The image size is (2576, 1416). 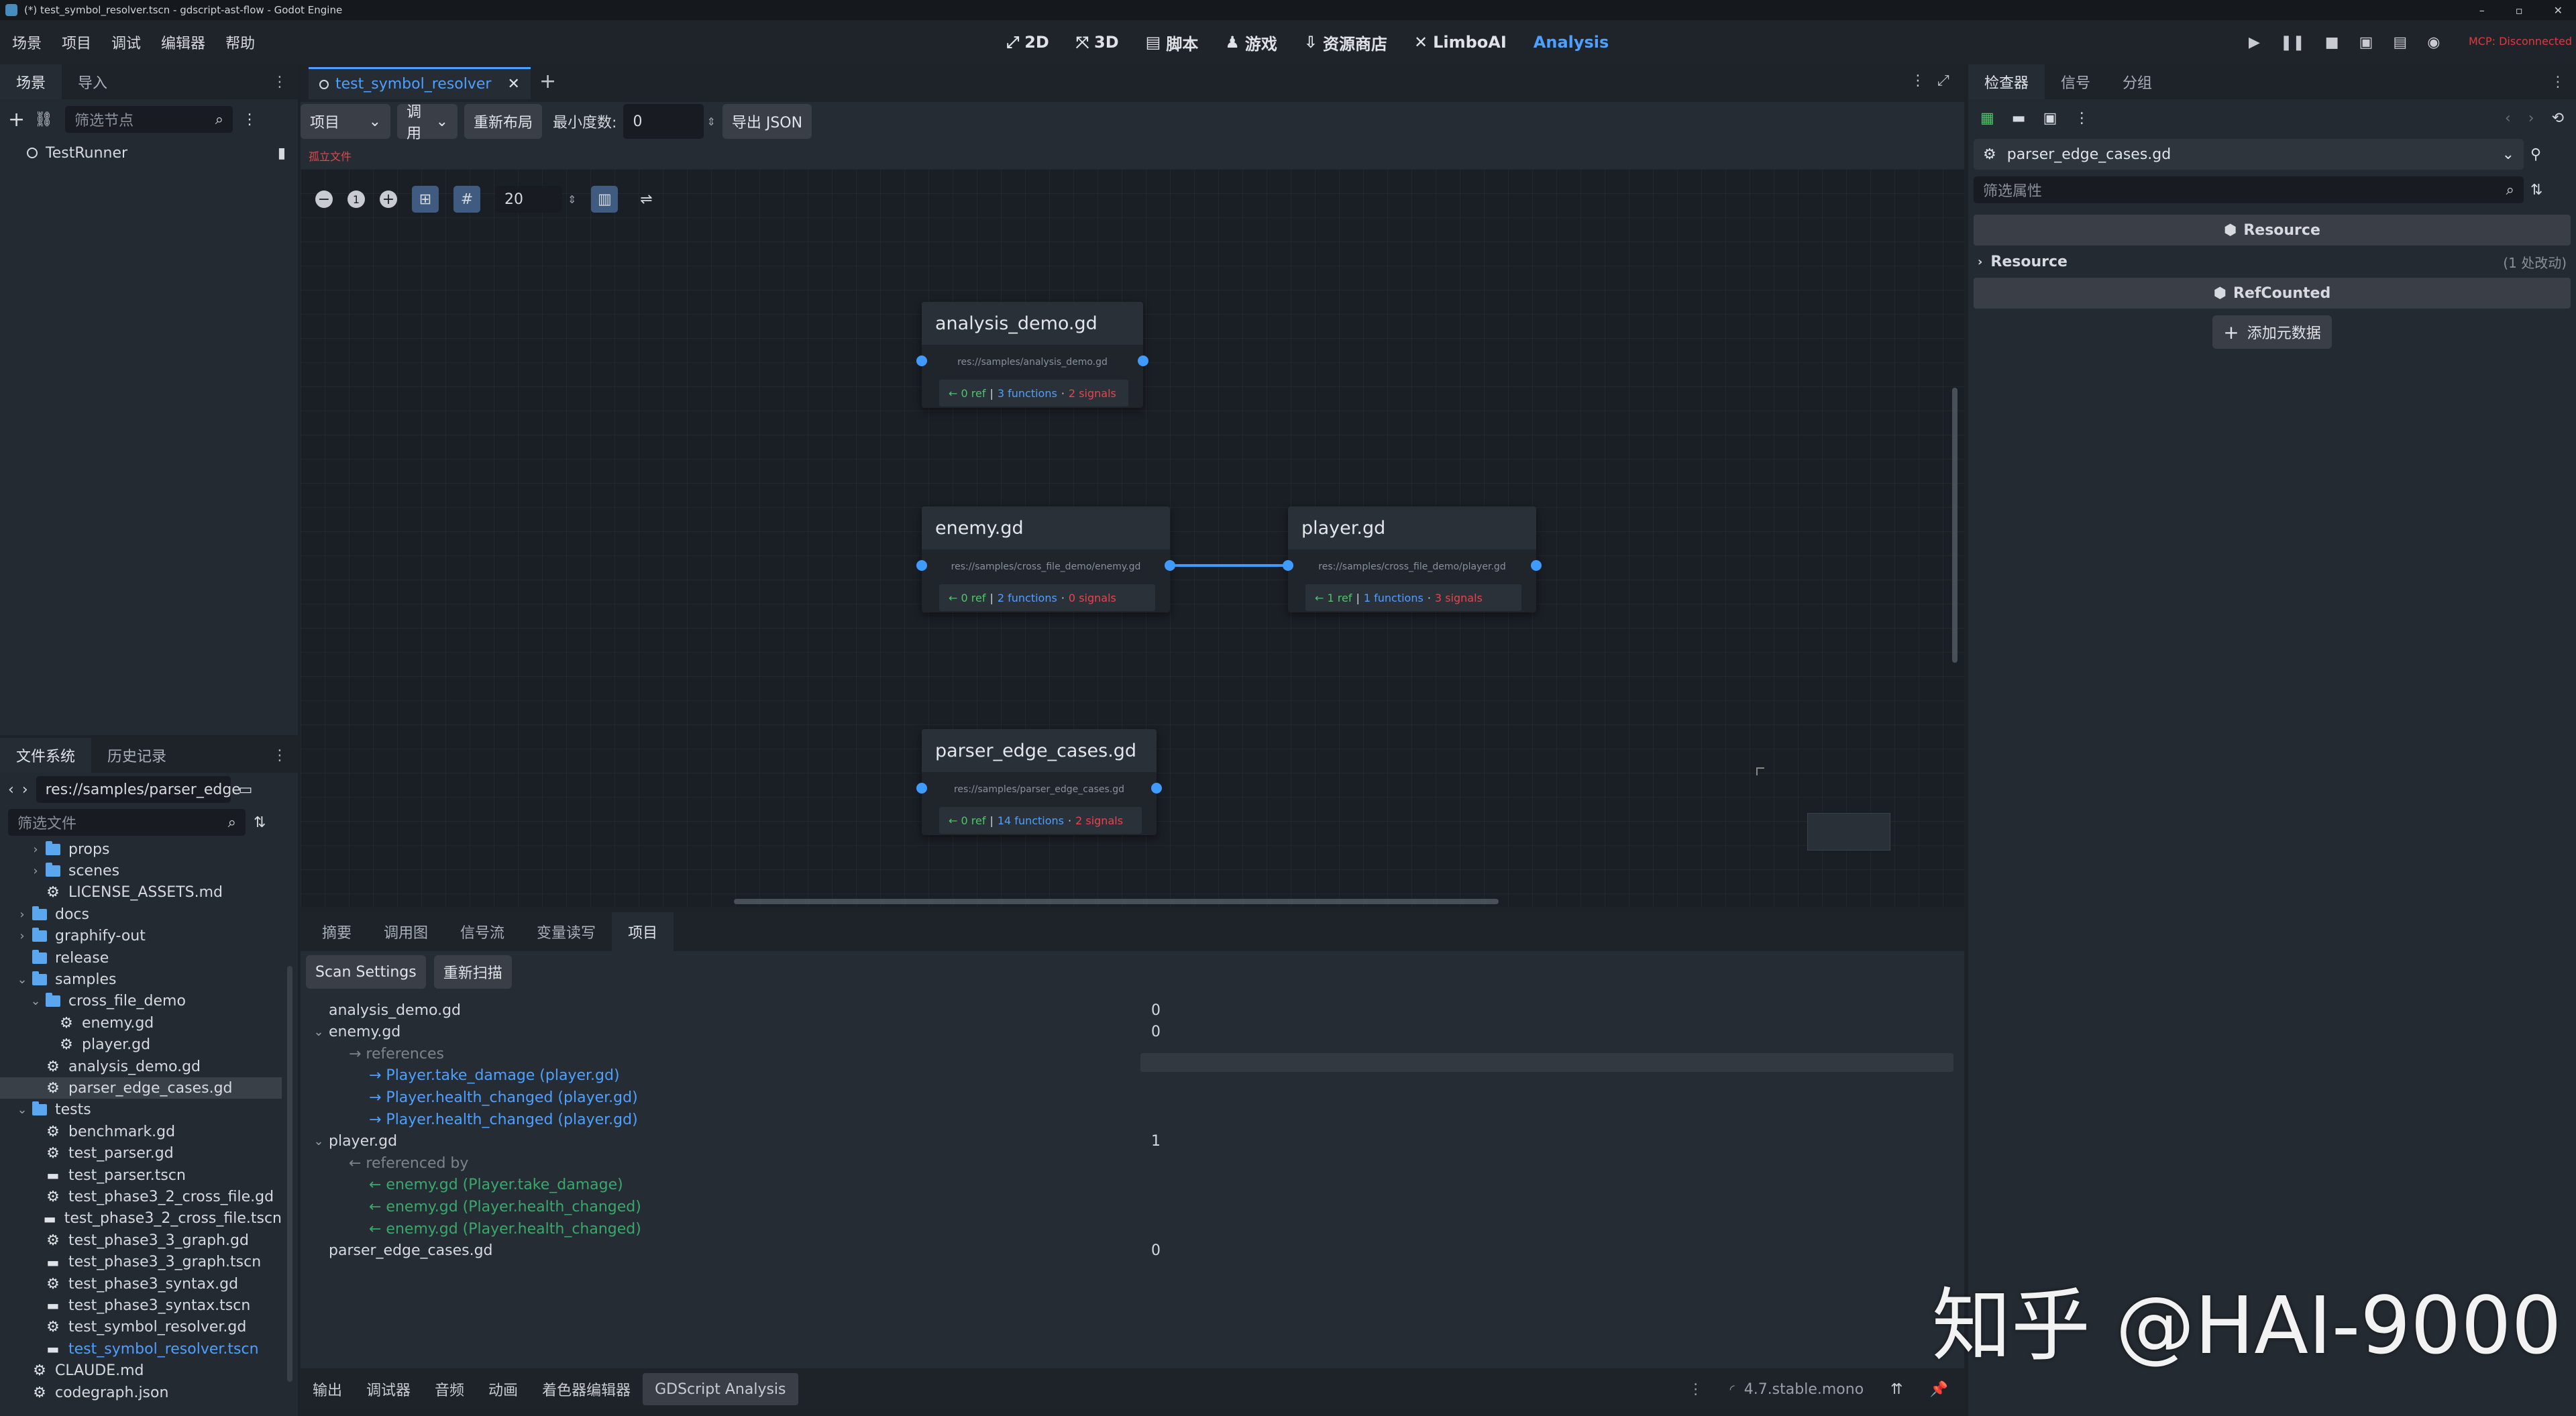 I want to click on file-tree-item: ⌄ cross_file_demo, so click(x=141, y=1002).